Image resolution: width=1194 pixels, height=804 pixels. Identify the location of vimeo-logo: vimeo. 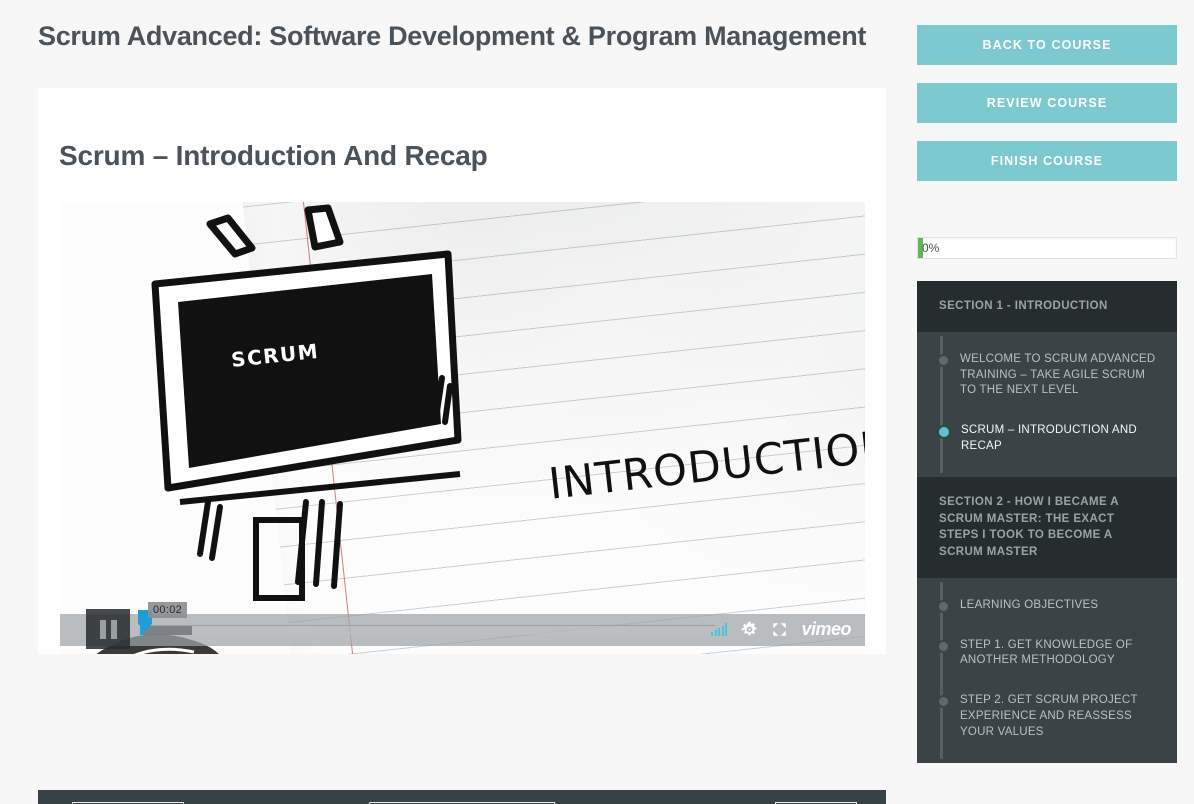
(826, 629).